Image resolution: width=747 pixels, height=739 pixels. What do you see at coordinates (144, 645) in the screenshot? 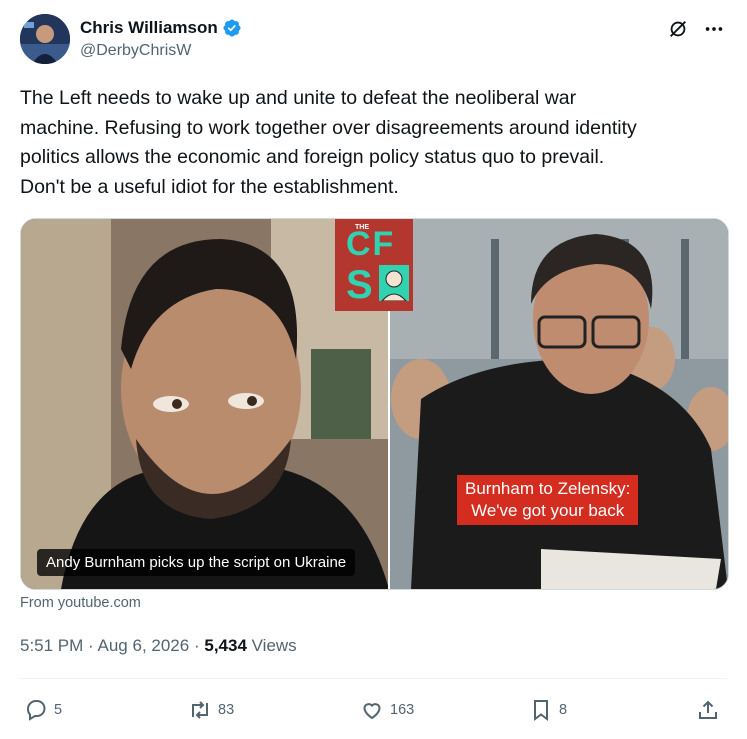
I see `tweet-date: Aug 6, 2026` at bounding box center [144, 645].